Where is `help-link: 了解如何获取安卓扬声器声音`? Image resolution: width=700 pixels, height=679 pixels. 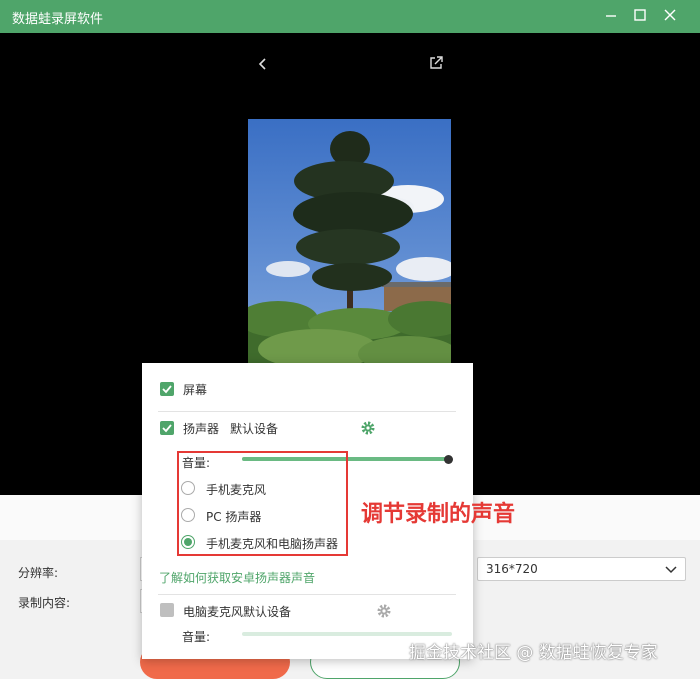
help-link: 了解如何获取安卓扬声器声音 is located at coordinates (237, 577).